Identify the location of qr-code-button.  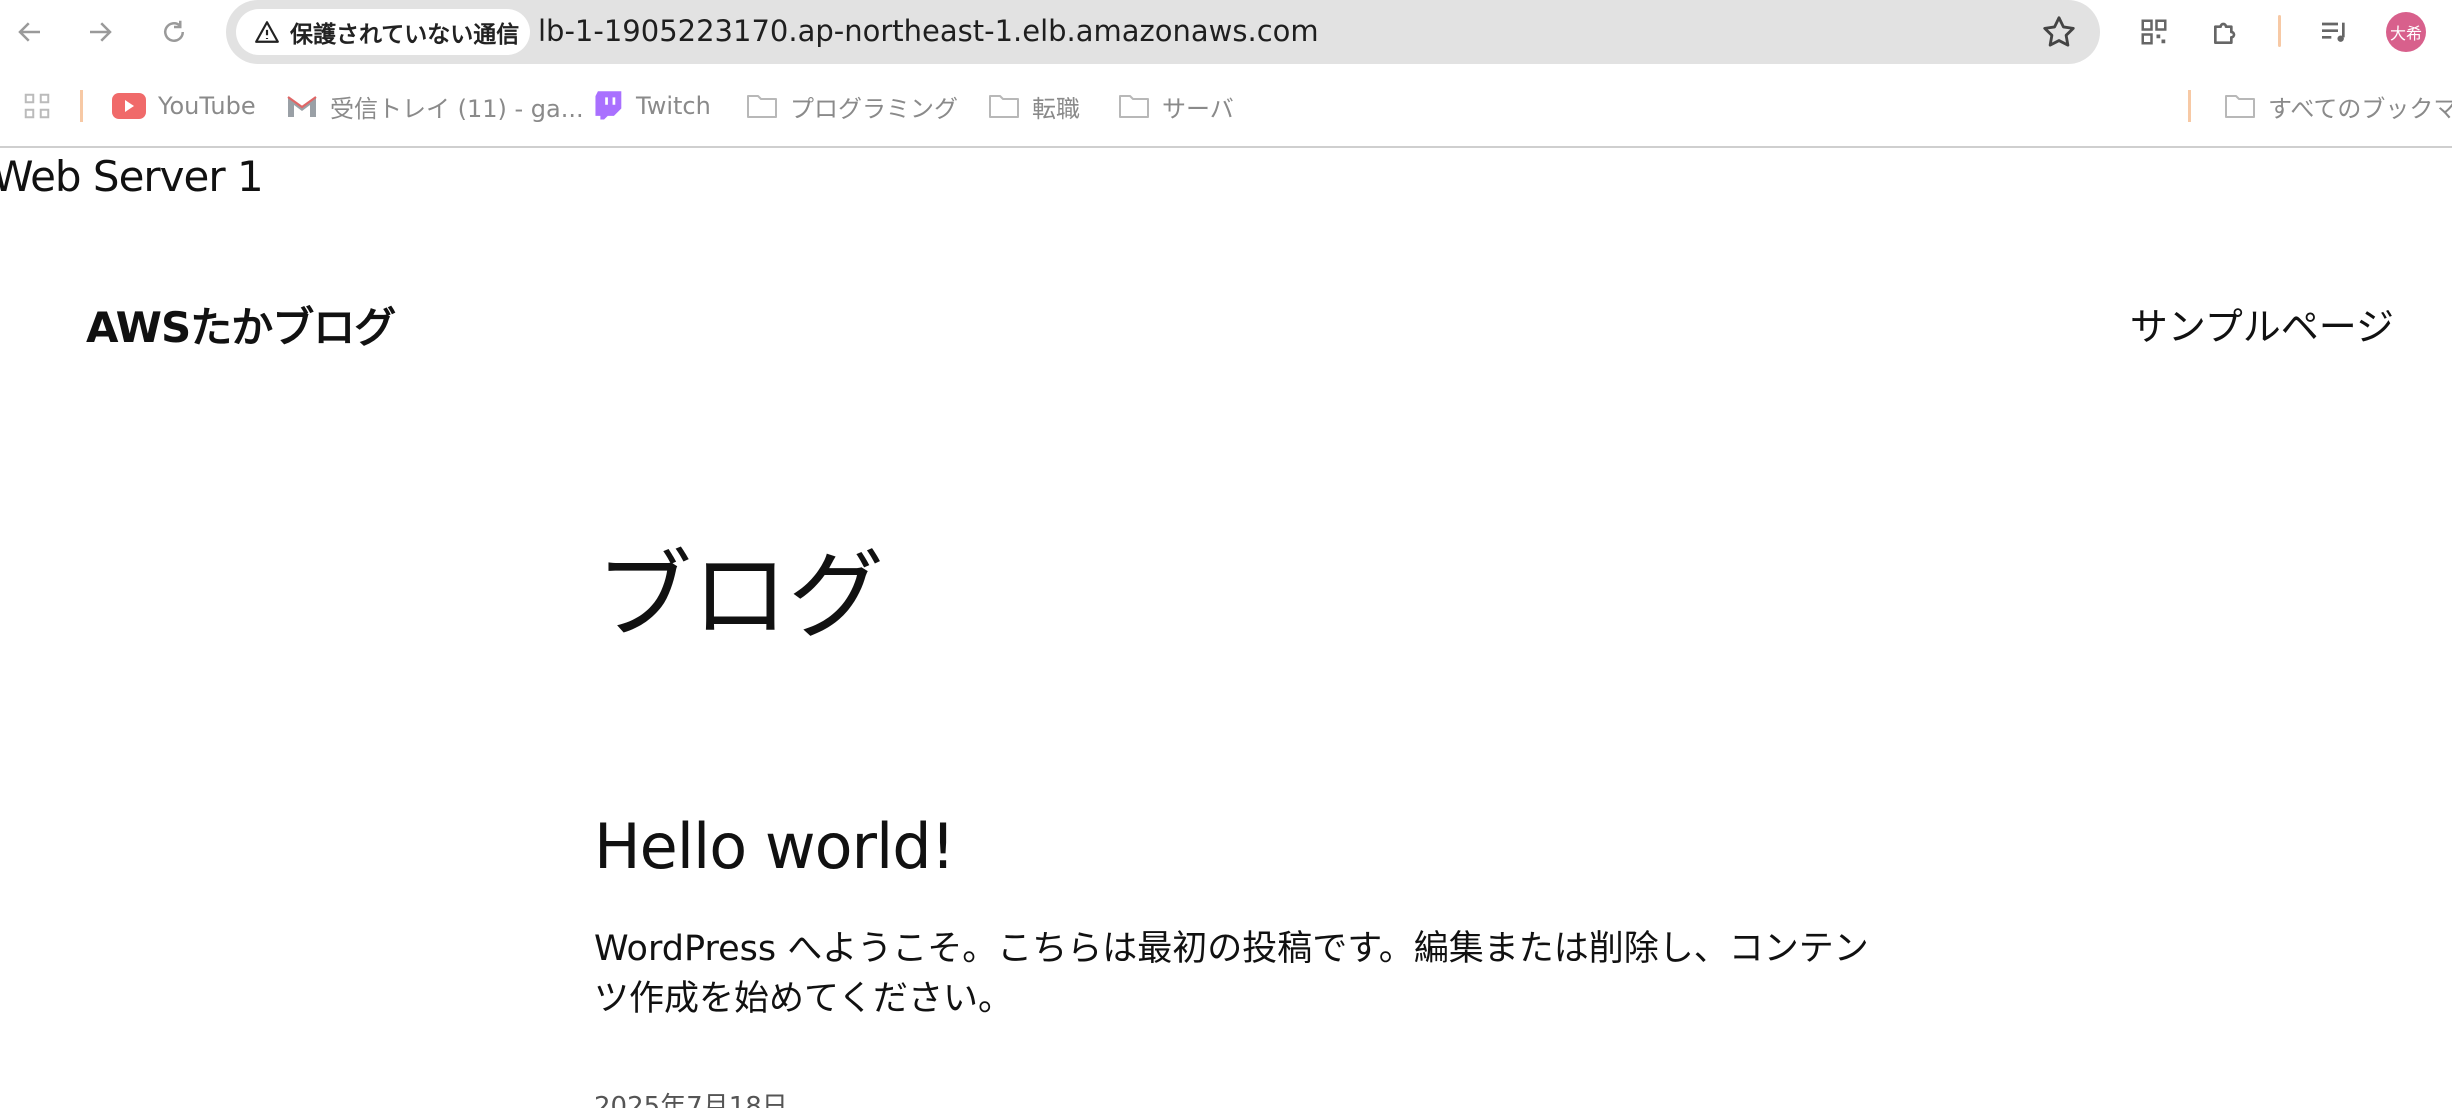
(2154, 32).